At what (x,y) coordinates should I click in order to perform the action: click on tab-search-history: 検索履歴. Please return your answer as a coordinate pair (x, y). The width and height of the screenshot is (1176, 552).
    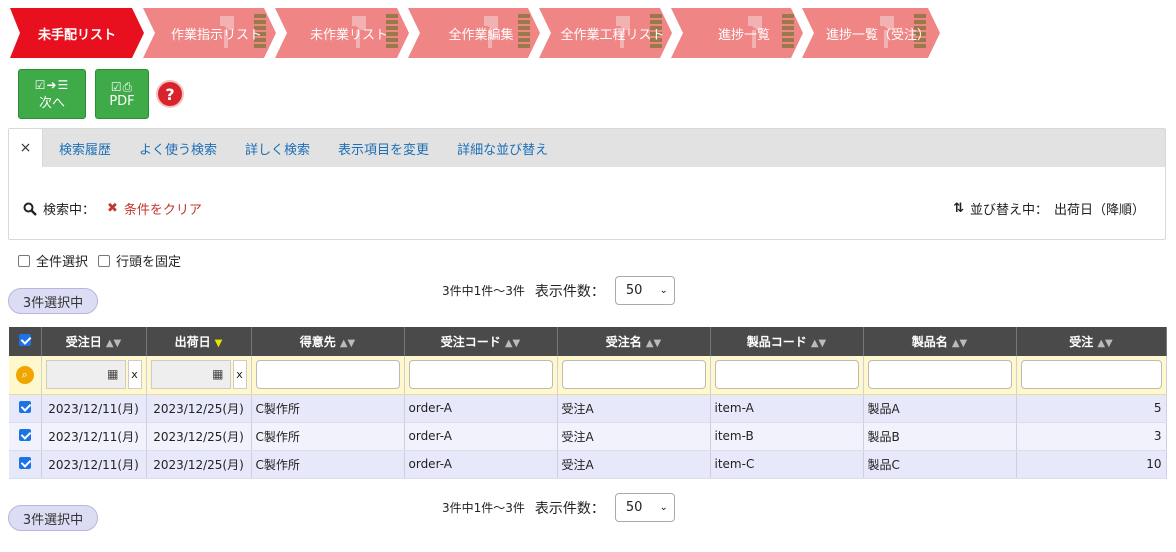
    Looking at the image, I should click on (84, 148).